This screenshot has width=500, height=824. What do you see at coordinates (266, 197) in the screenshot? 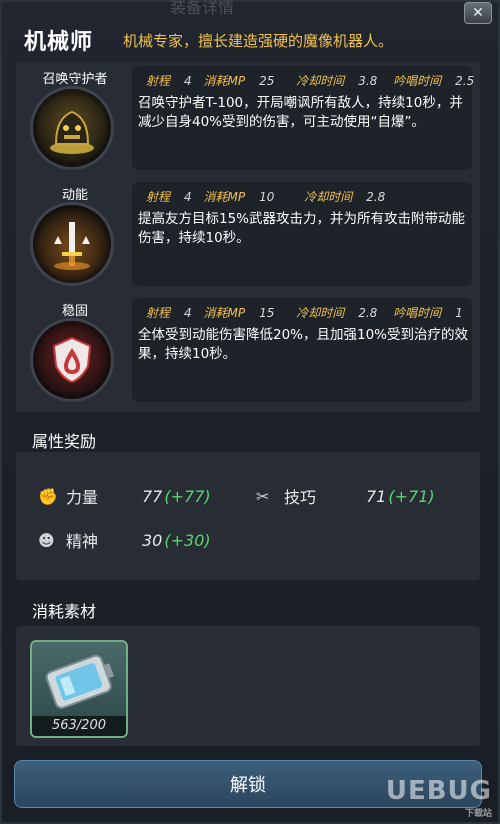
I see `skill-stats: 射程 4 消耗MP 10 冷却时间 2.8` at bounding box center [266, 197].